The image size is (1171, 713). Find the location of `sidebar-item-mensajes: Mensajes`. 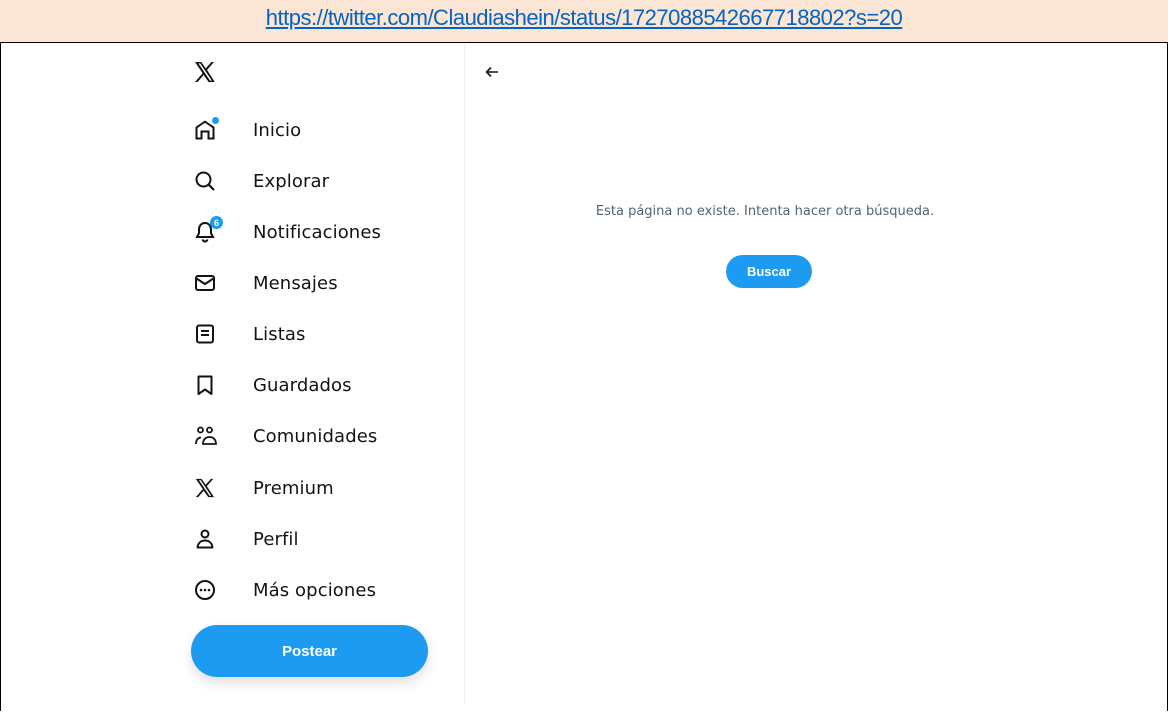

sidebar-item-mensajes: Mensajes is located at coordinates (261, 283).